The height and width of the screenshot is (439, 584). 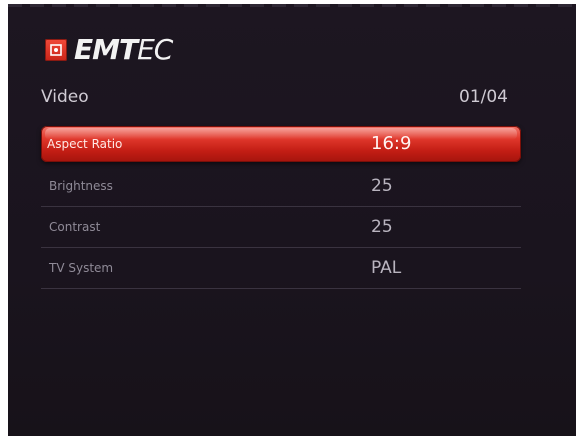 I want to click on menu-item-tv-system: TV System PAL, so click(x=281, y=268).